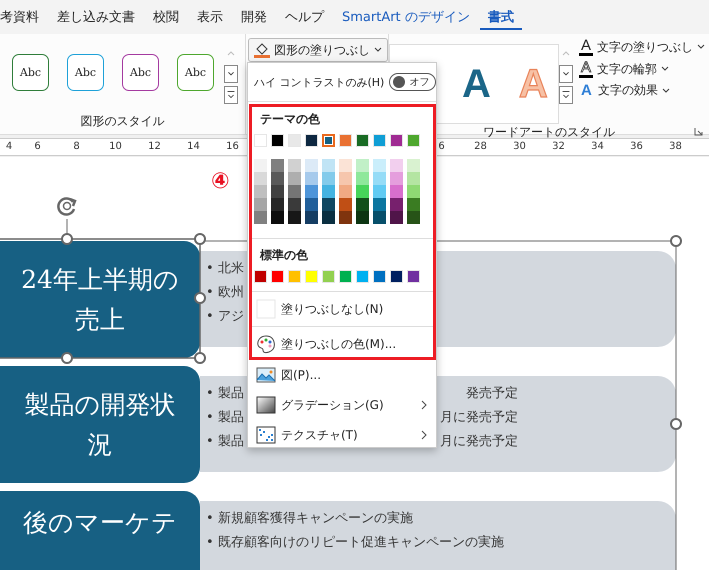 The width and height of the screenshot is (709, 570). I want to click on menu-item: グラデーション(G), so click(342, 405).